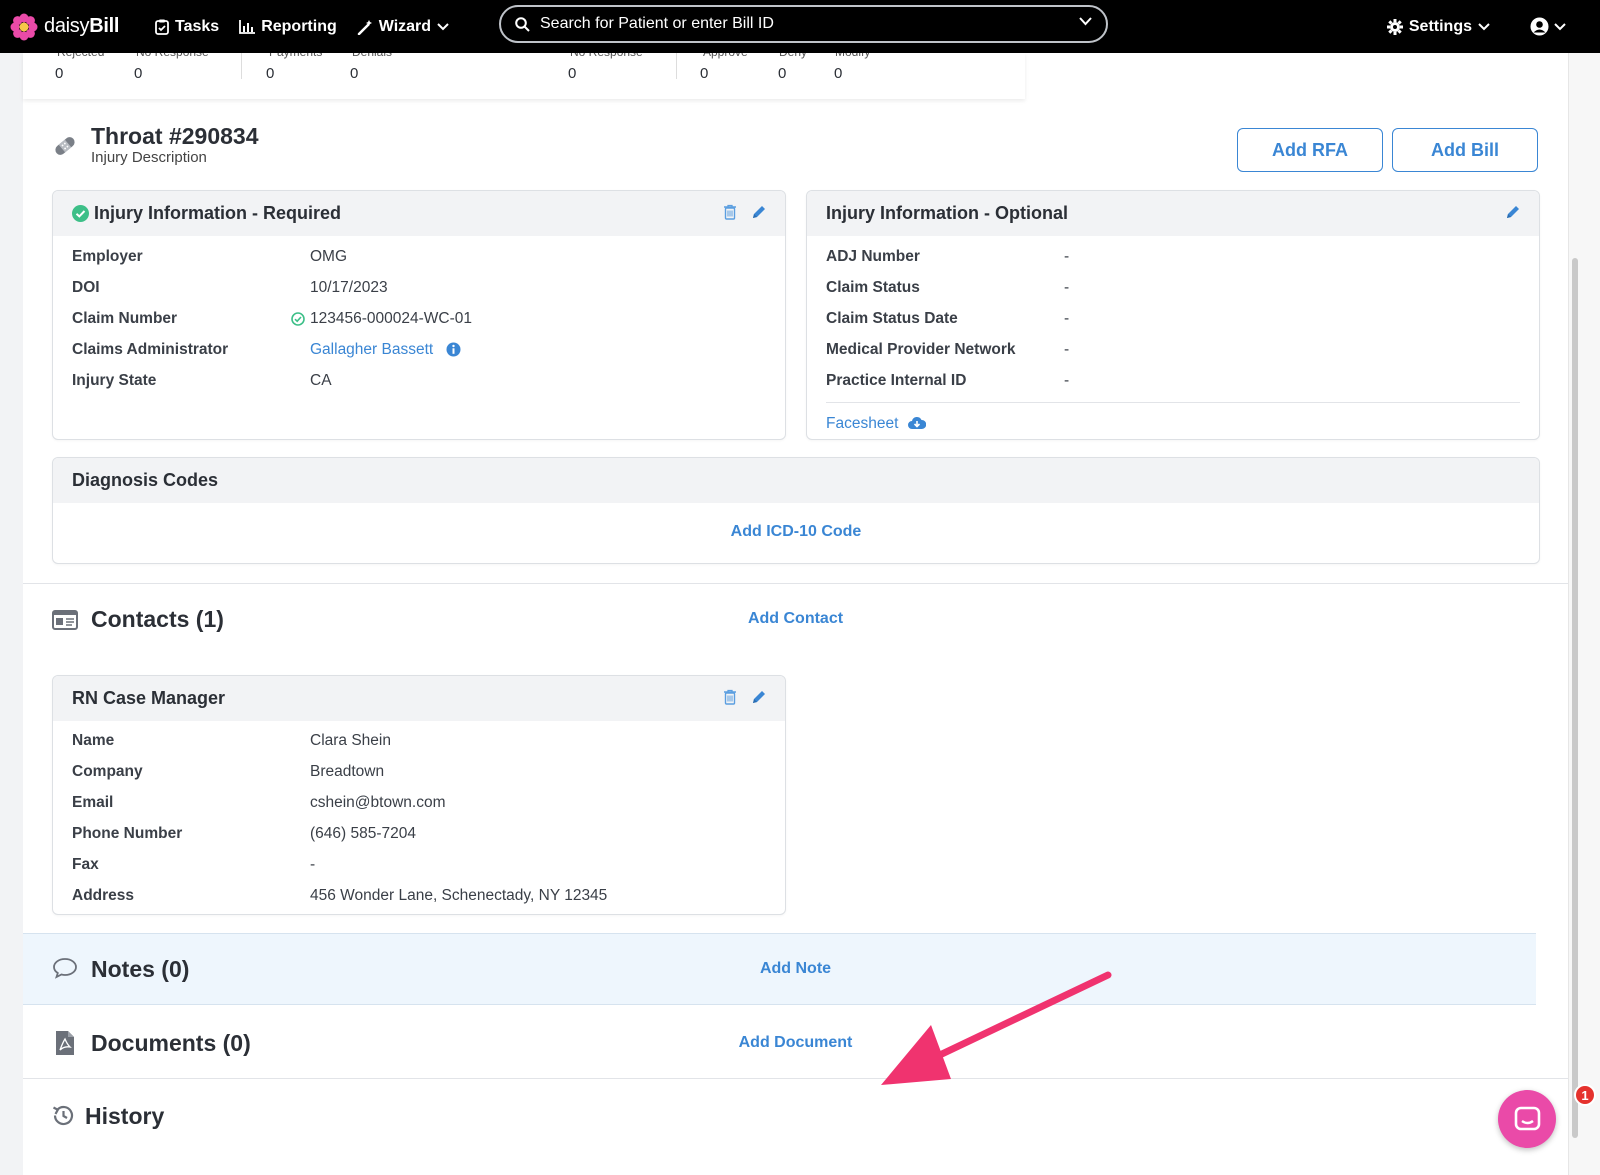  Describe the element at coordinates (86, 287) in the screenshot. I see `field-label: DOI` at that location.